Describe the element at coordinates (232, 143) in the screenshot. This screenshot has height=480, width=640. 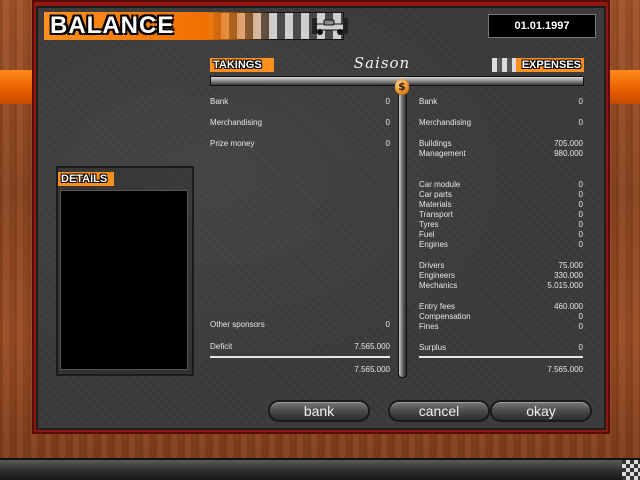
I see `takings-label: Prize money` at that location.